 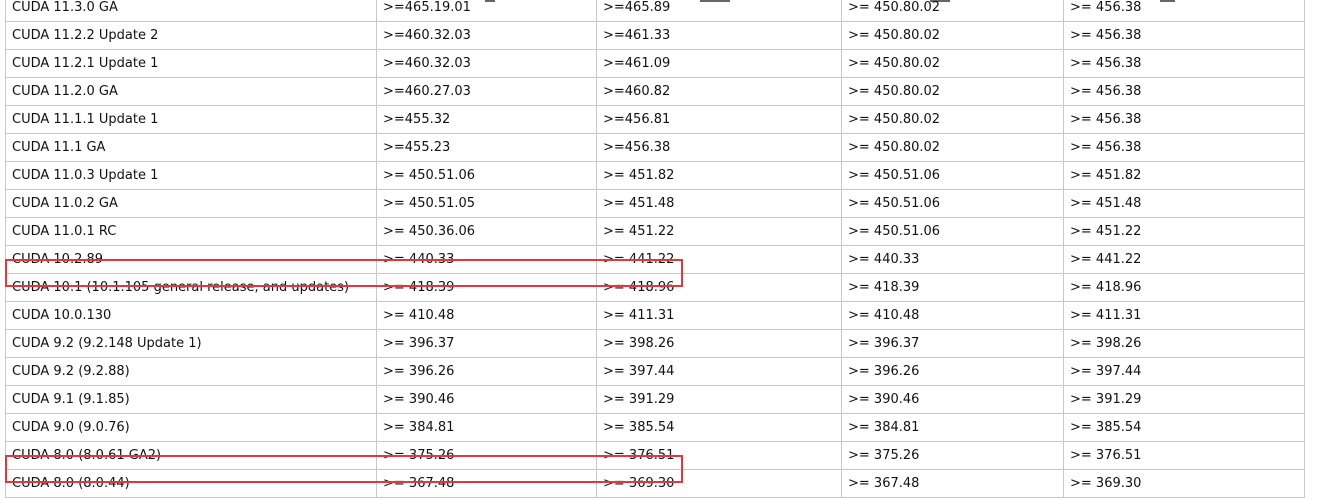 What do you see at coordinates (1184, 427) in the screenshot?
I see `windows-compat-driver-cell: >= 385.54` at bounding box center [1184, 427].